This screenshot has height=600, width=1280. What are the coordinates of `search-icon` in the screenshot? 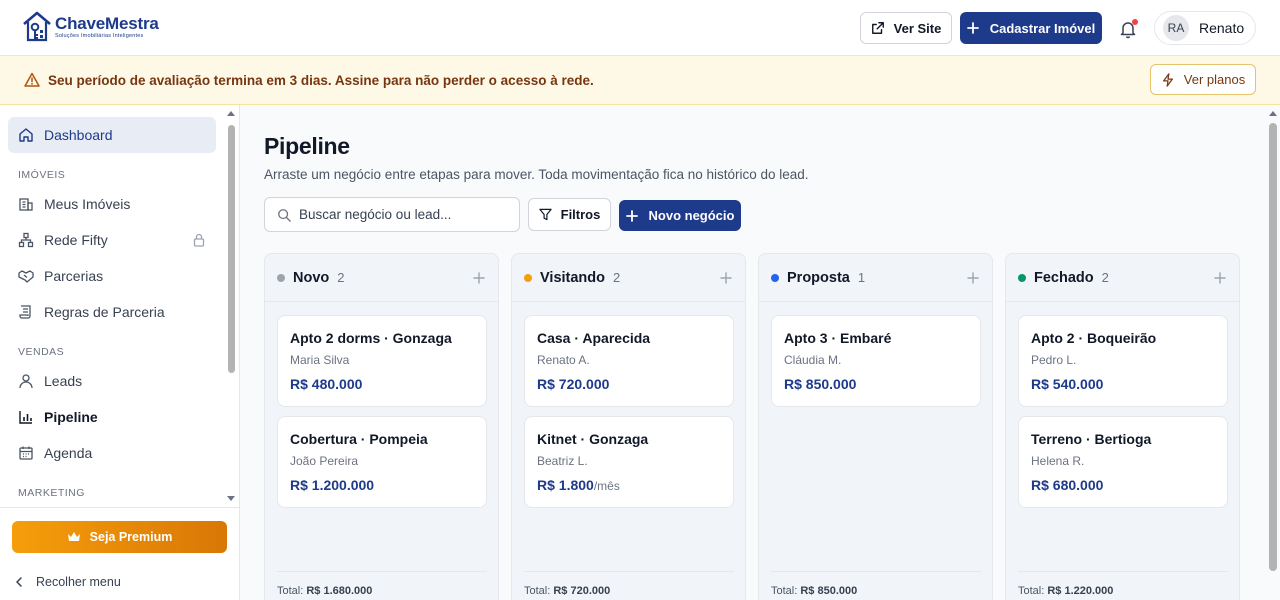 It's located at (284, 215).